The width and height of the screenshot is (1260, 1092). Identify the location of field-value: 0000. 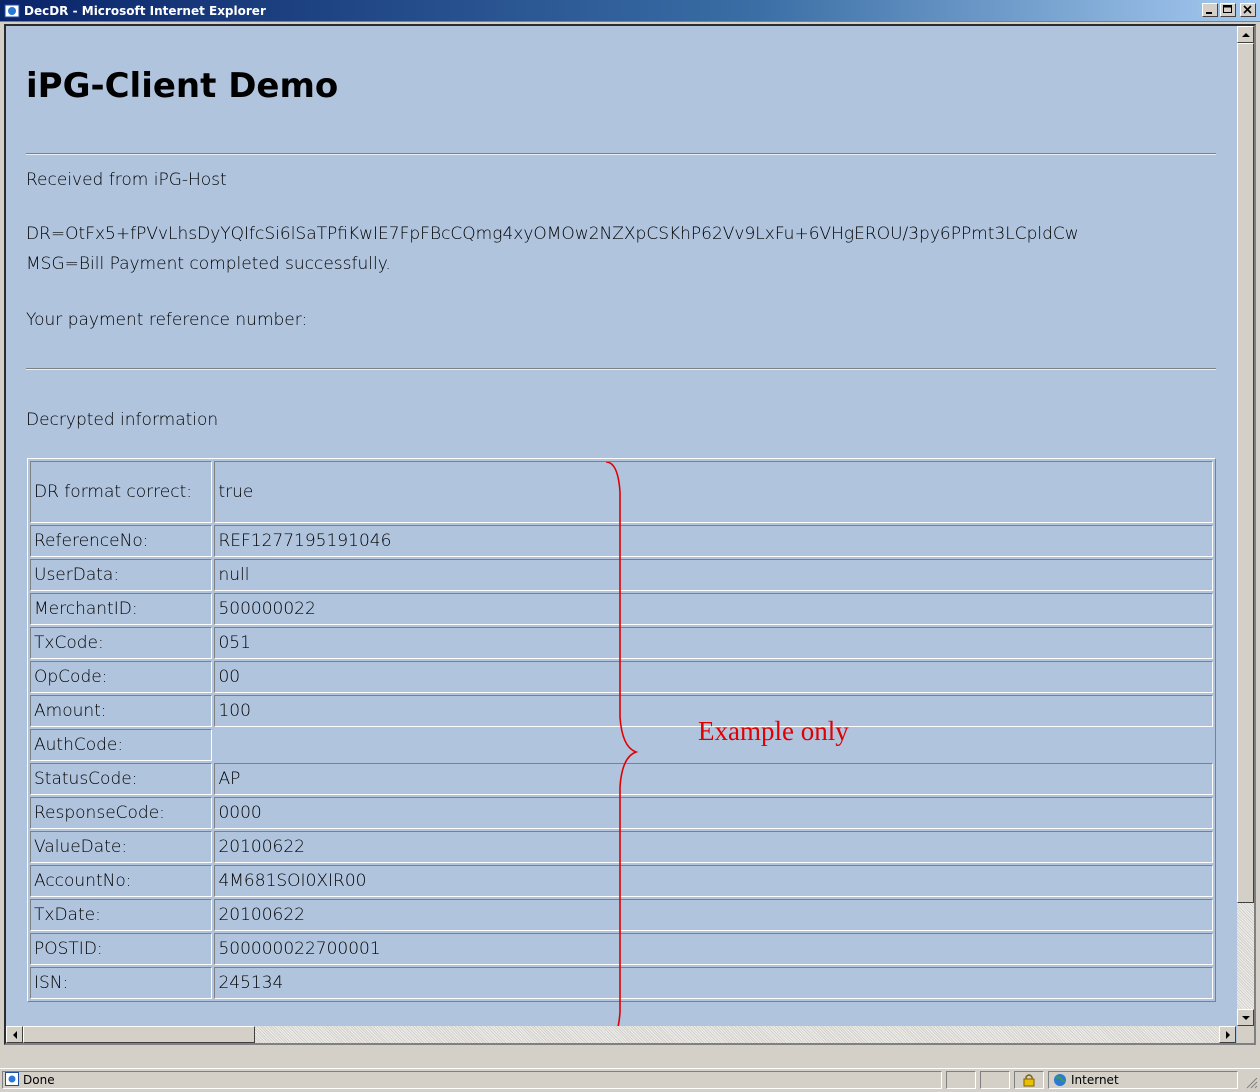
(713, 813).